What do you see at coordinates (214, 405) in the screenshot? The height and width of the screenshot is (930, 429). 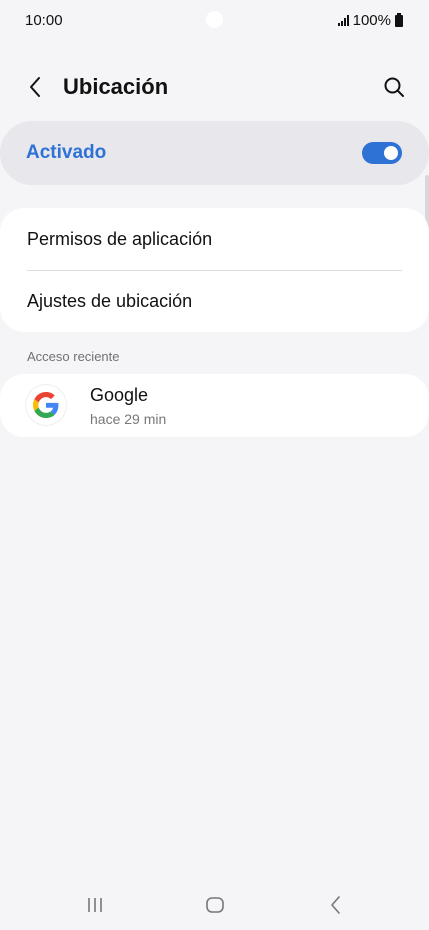 I see `recent-access-item: Google hace 29 min` at bounding box center [214, 405].